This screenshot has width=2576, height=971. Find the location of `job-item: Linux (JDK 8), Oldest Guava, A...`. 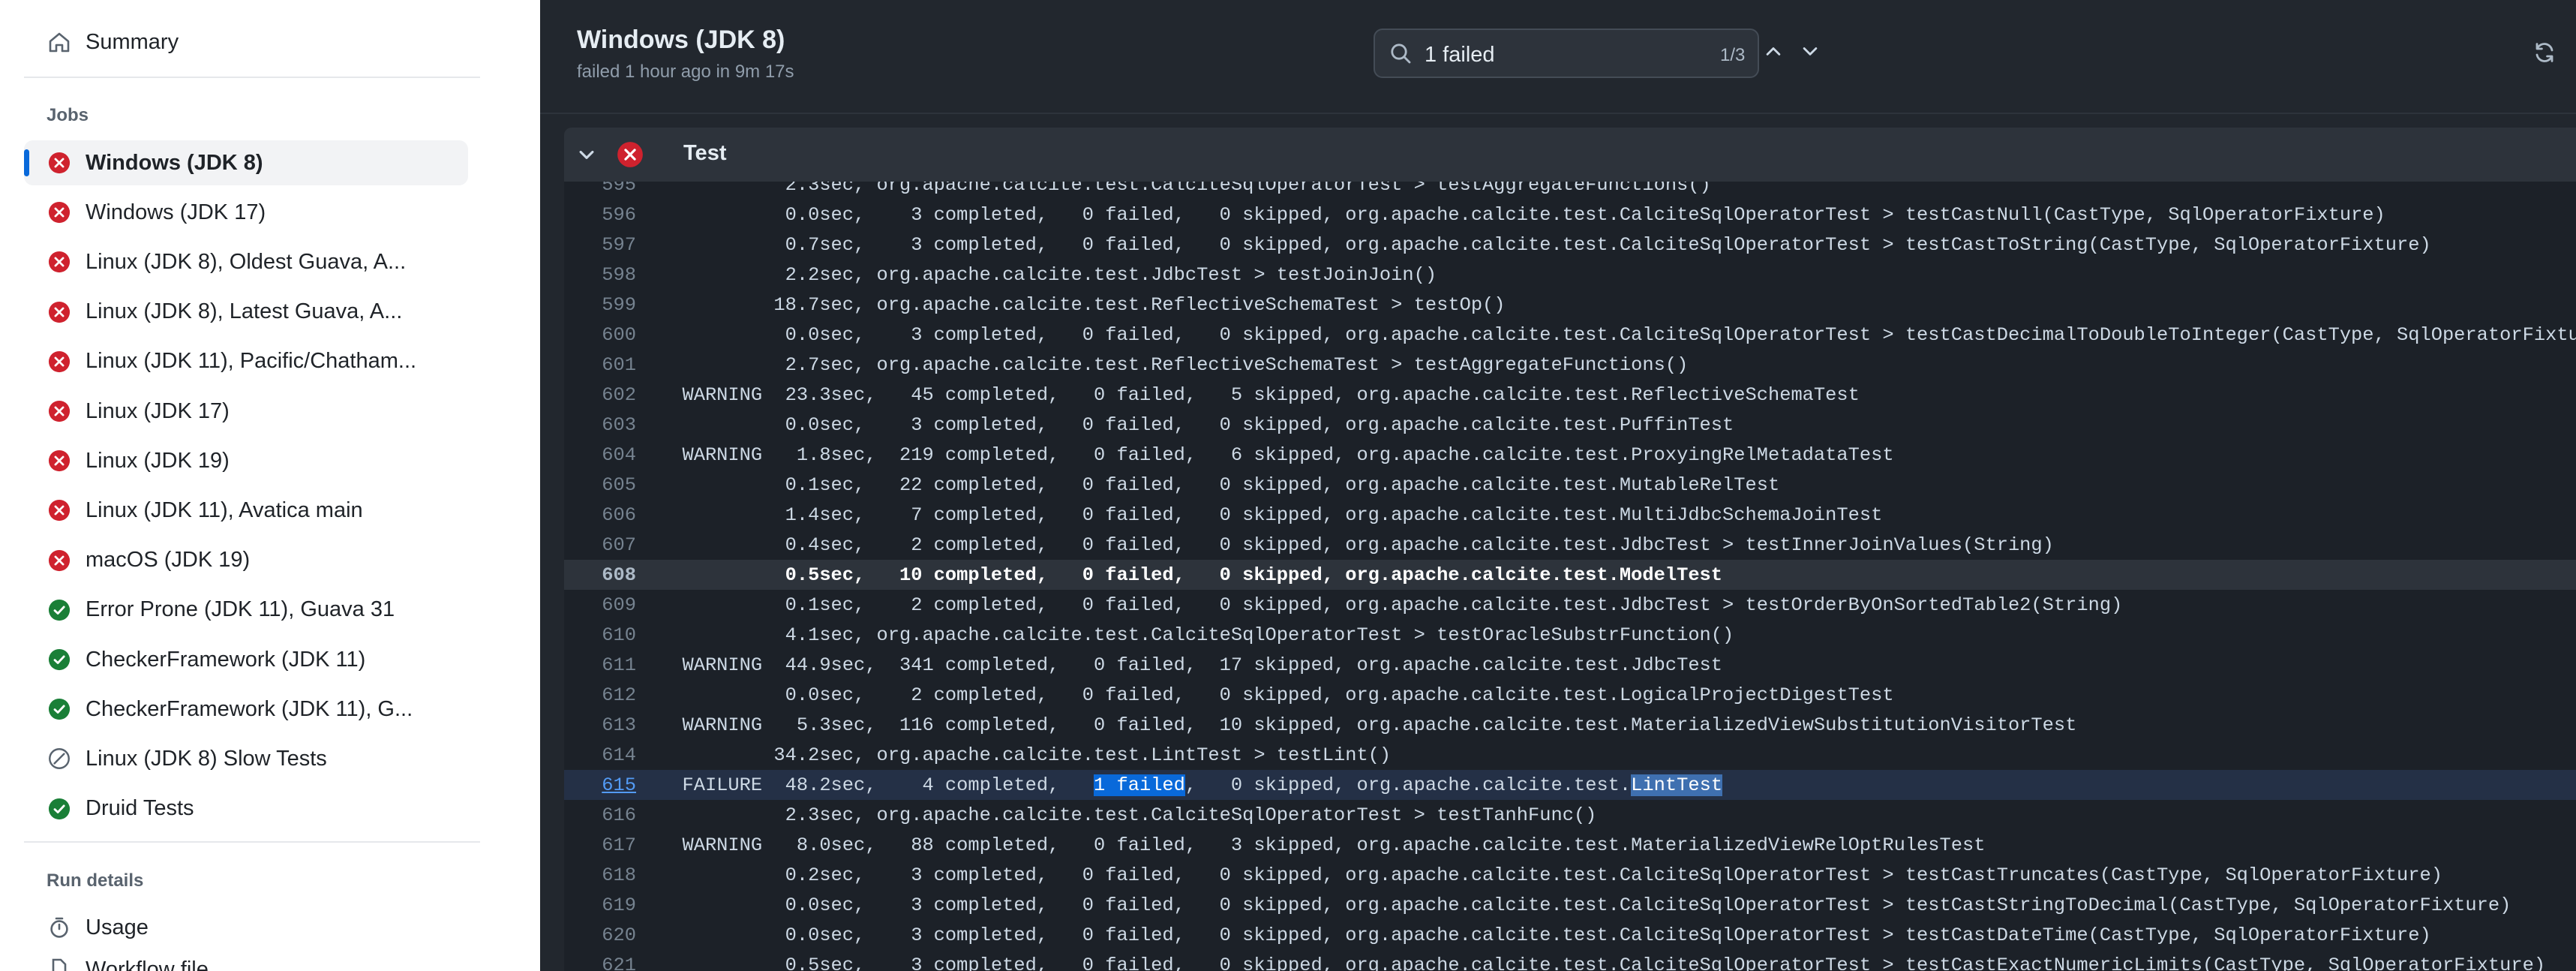

job-item: Linux (JDK 8), Oldest Guava, A... is located at coordinates (246, 261).